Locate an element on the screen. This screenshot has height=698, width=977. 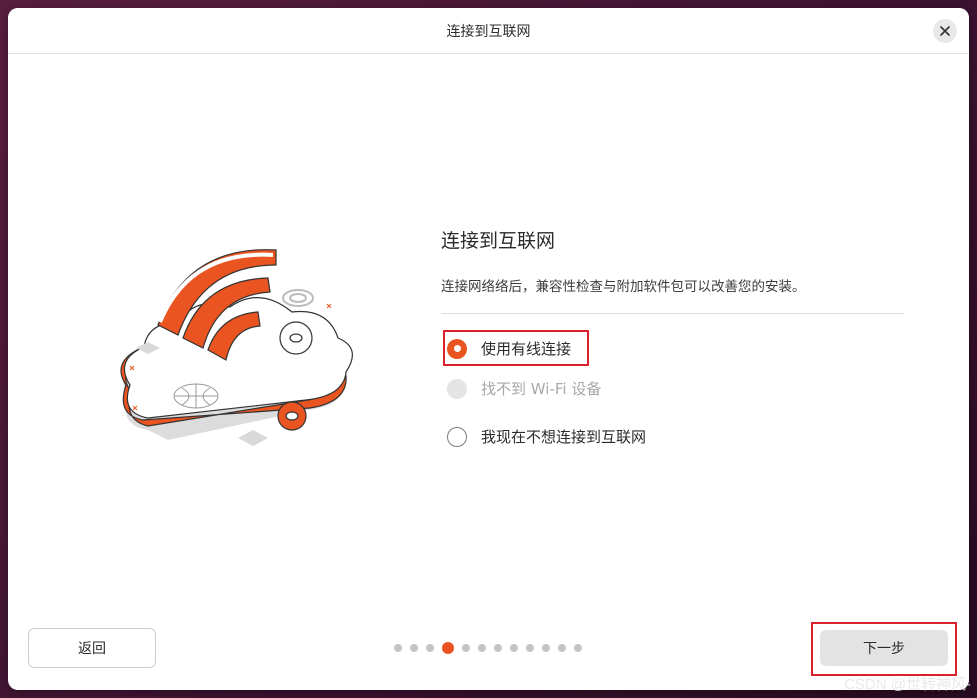
page-indicator is located at coordinates (492, 648).